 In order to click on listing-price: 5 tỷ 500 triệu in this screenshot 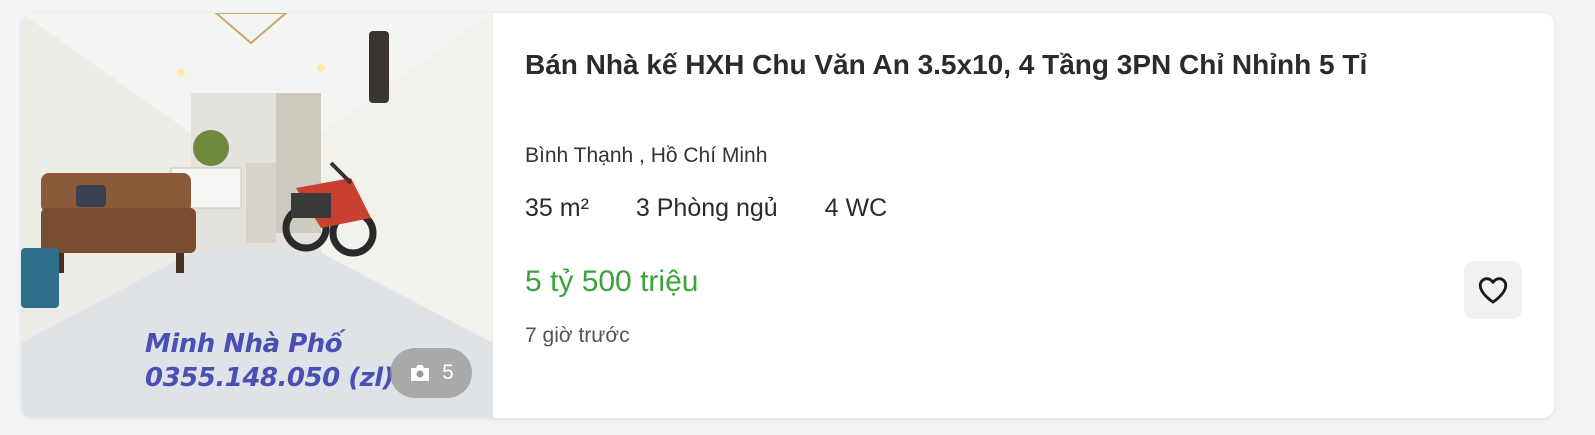, I will do `click(612, 281)`.